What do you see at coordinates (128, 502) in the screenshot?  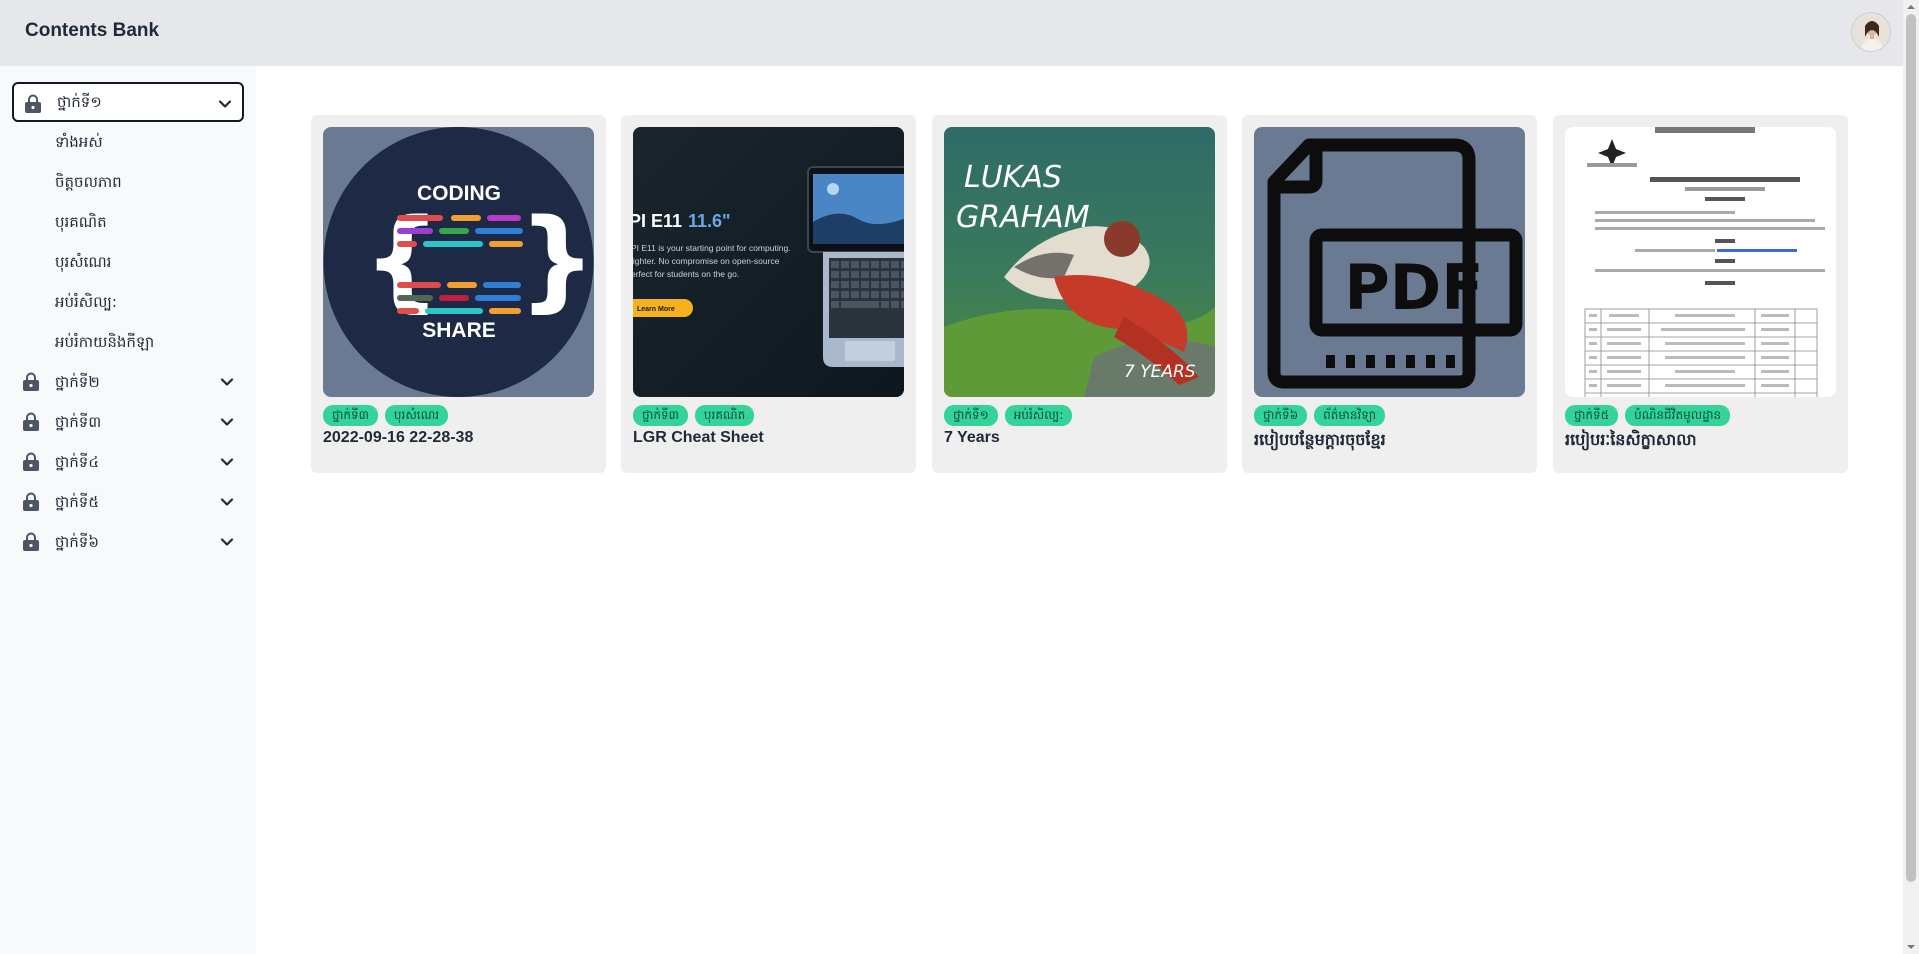 I see `sidebar-item-grade-5: ថ្នាក់ទី៥` at bounding box center [128, 502].